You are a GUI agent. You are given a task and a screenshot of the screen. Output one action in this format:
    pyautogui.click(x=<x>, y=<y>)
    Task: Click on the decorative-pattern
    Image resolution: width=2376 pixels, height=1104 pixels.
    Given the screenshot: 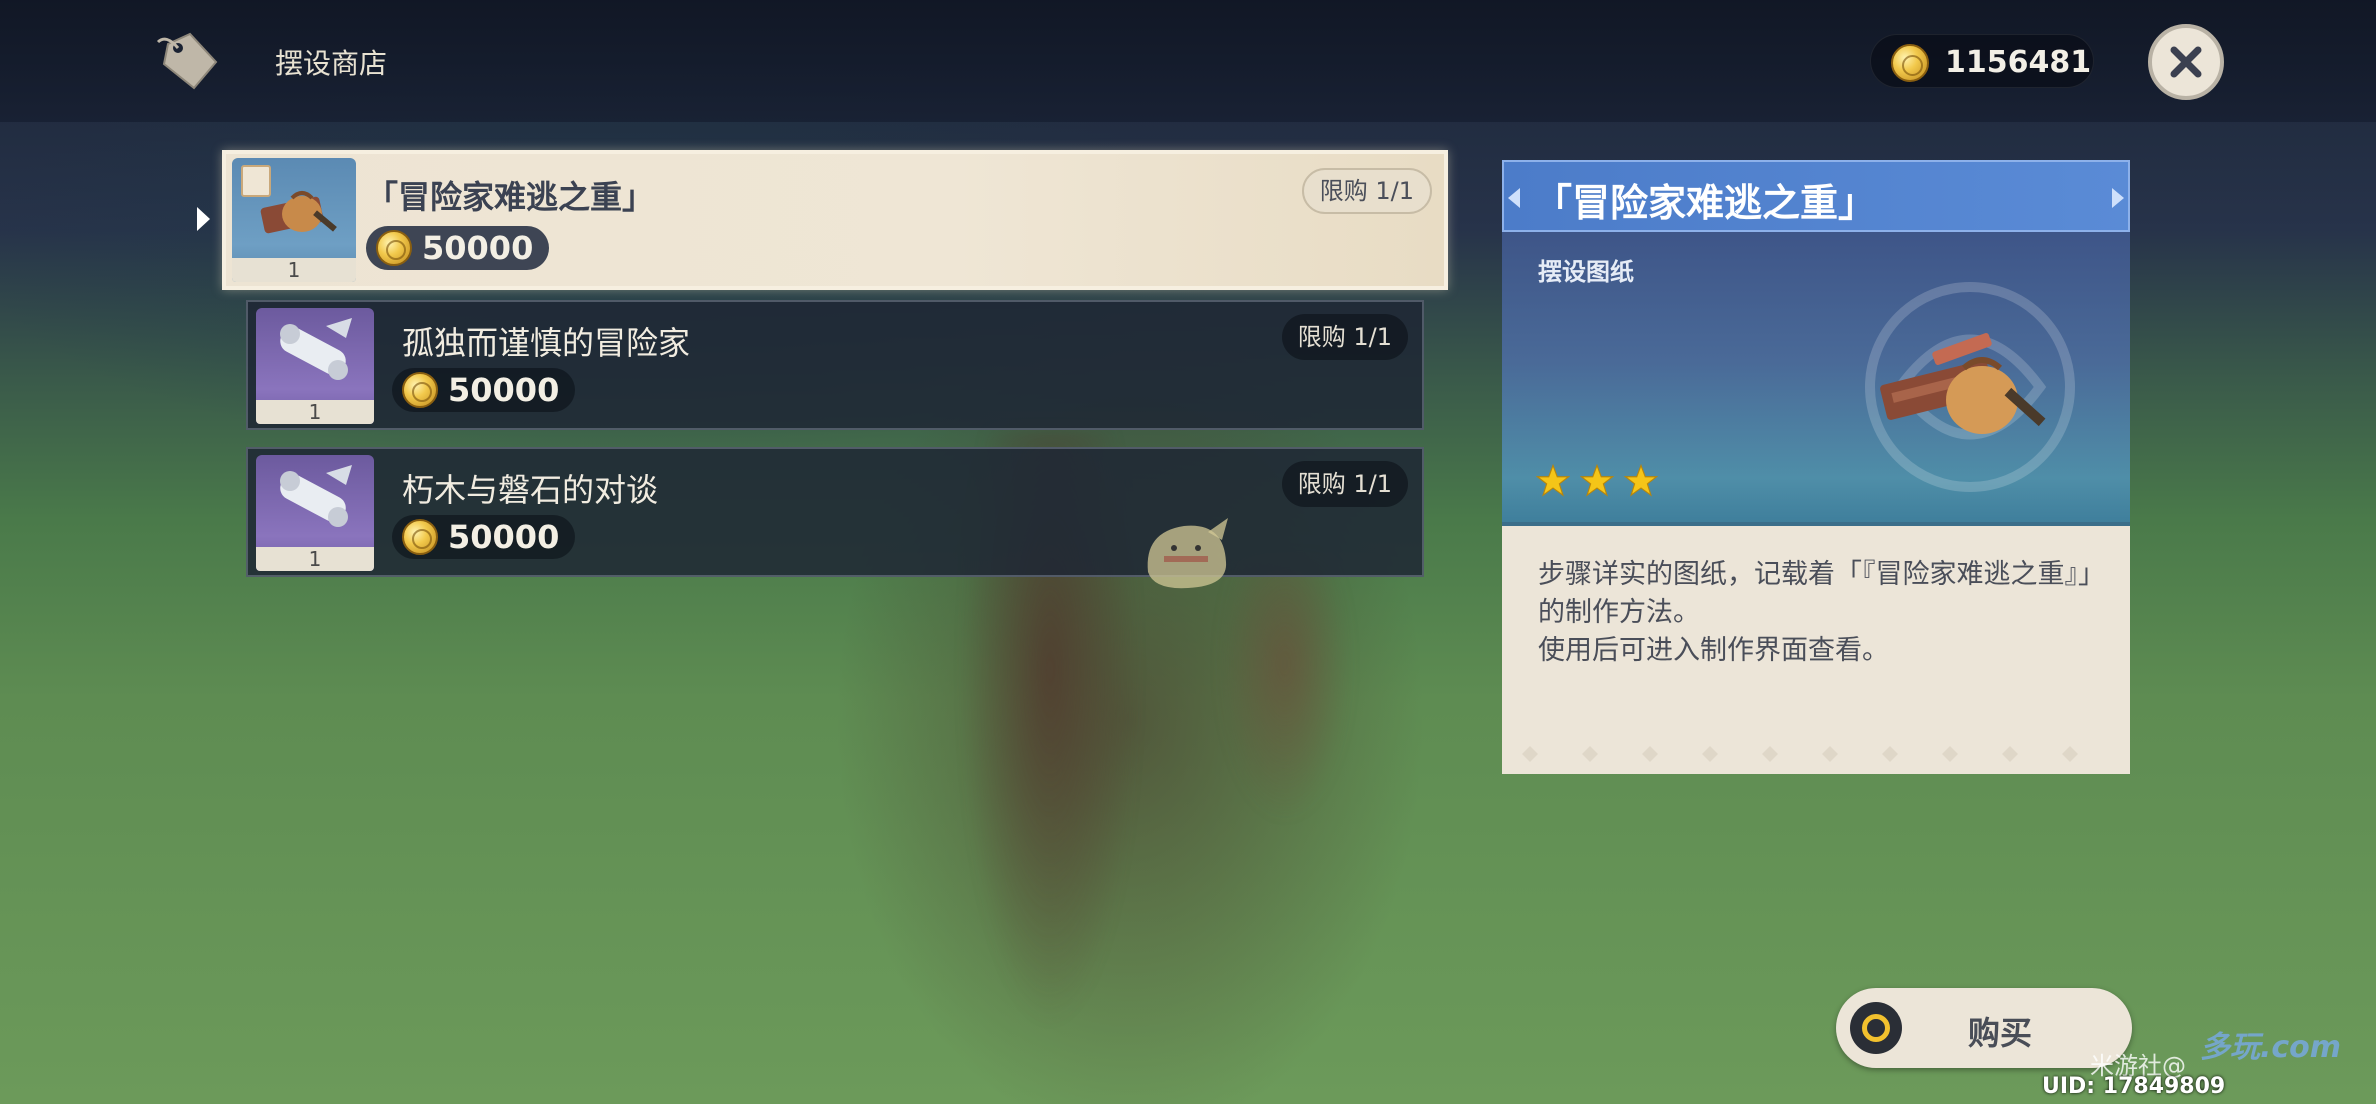 What is the action you would take?
    pyautogui.click(x=1800, y=754)
    